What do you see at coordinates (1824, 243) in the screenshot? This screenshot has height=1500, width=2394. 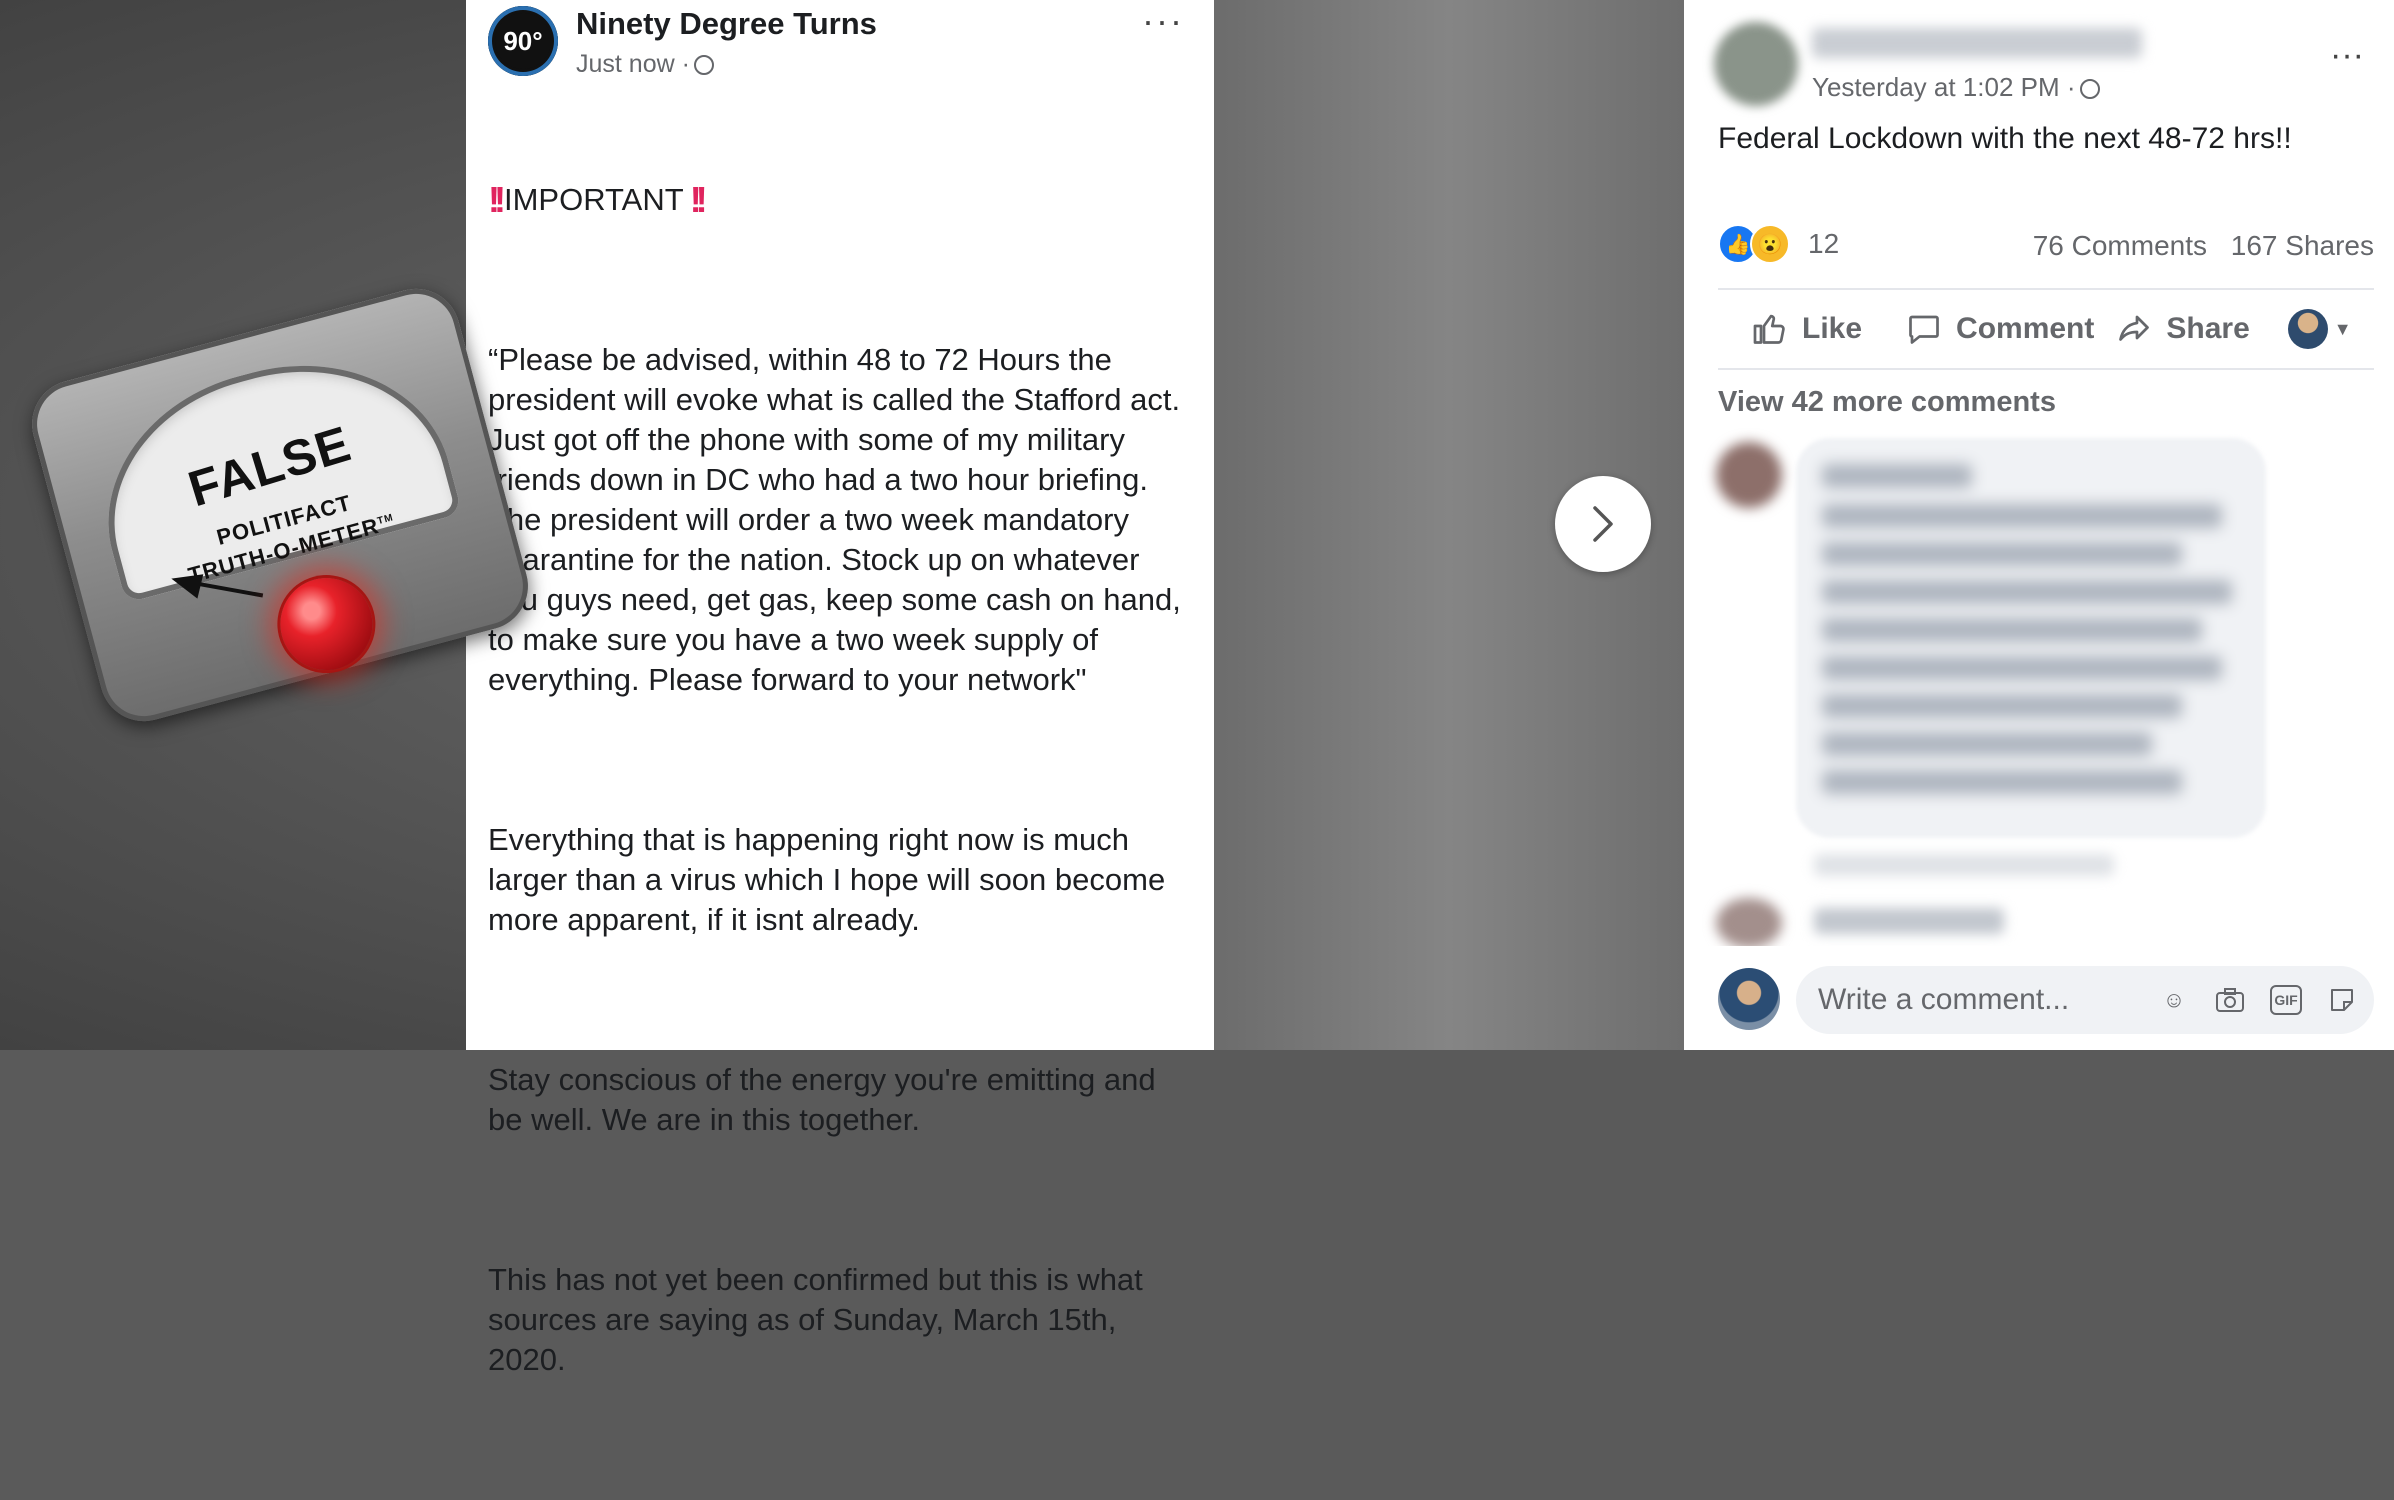 I see `reaction-count: 12` at bounding box center [1824, 243].